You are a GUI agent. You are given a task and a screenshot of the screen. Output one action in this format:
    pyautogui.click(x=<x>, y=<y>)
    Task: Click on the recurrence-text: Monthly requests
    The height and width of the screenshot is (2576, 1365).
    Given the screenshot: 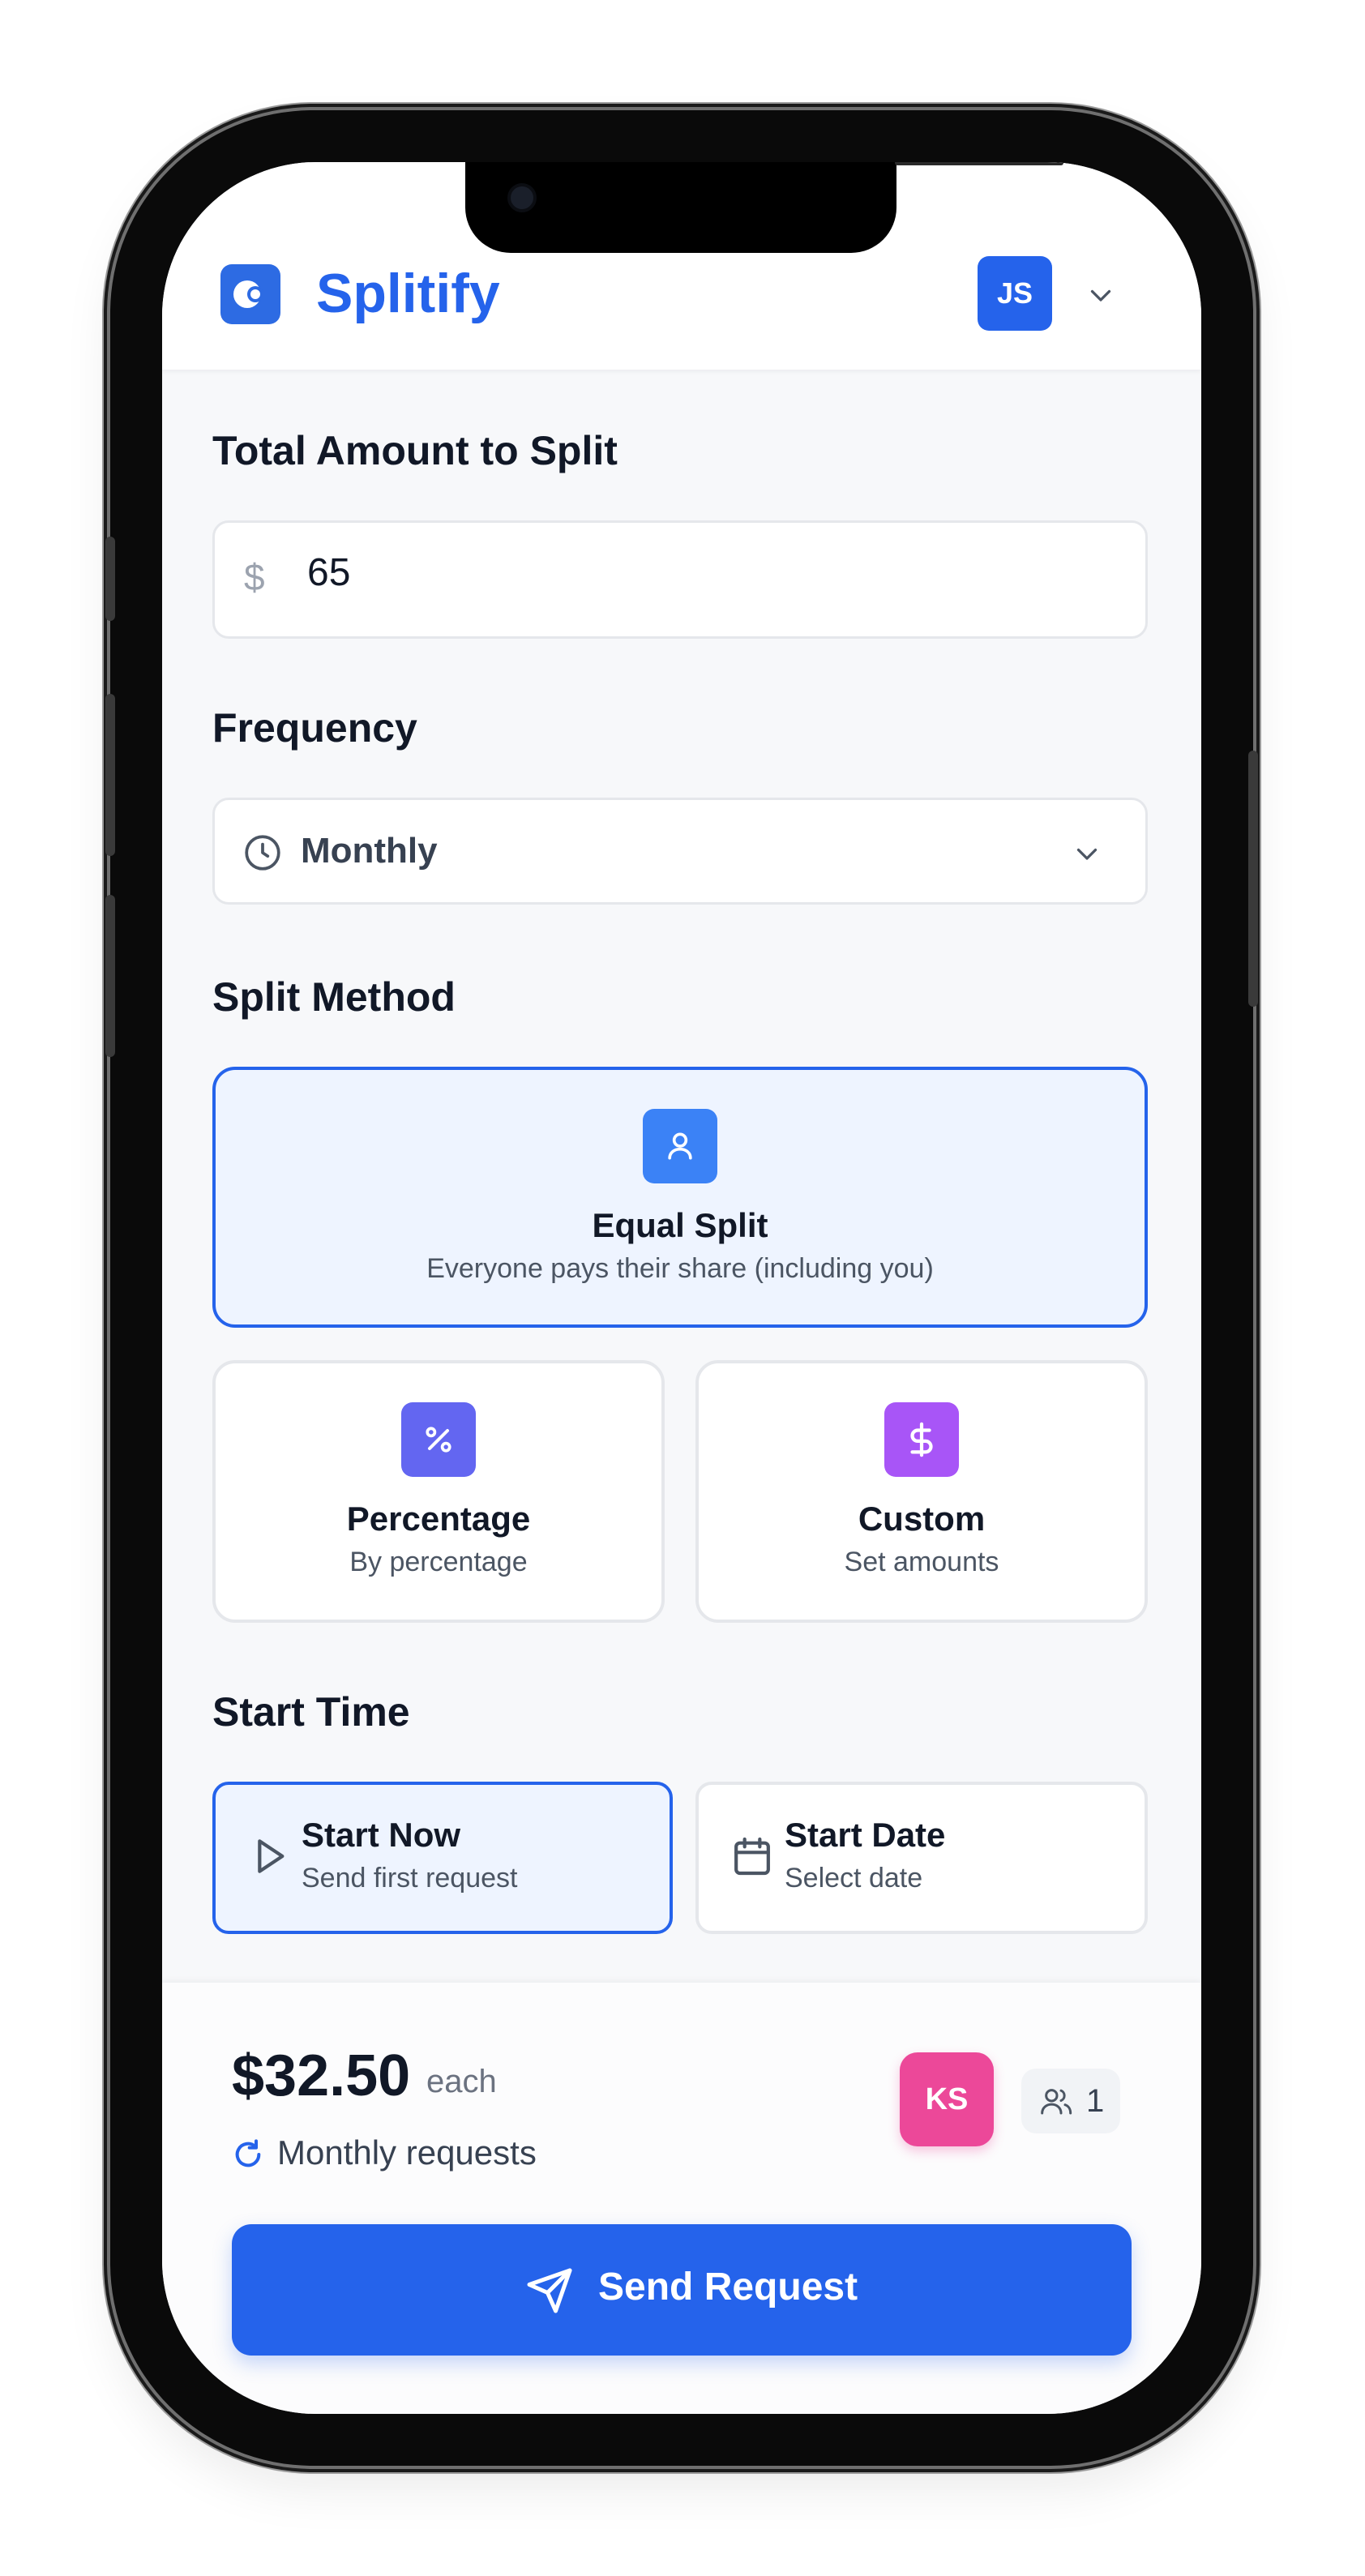 What is the action you would take?
    pyautogui.click(x=407, y=2152)
    